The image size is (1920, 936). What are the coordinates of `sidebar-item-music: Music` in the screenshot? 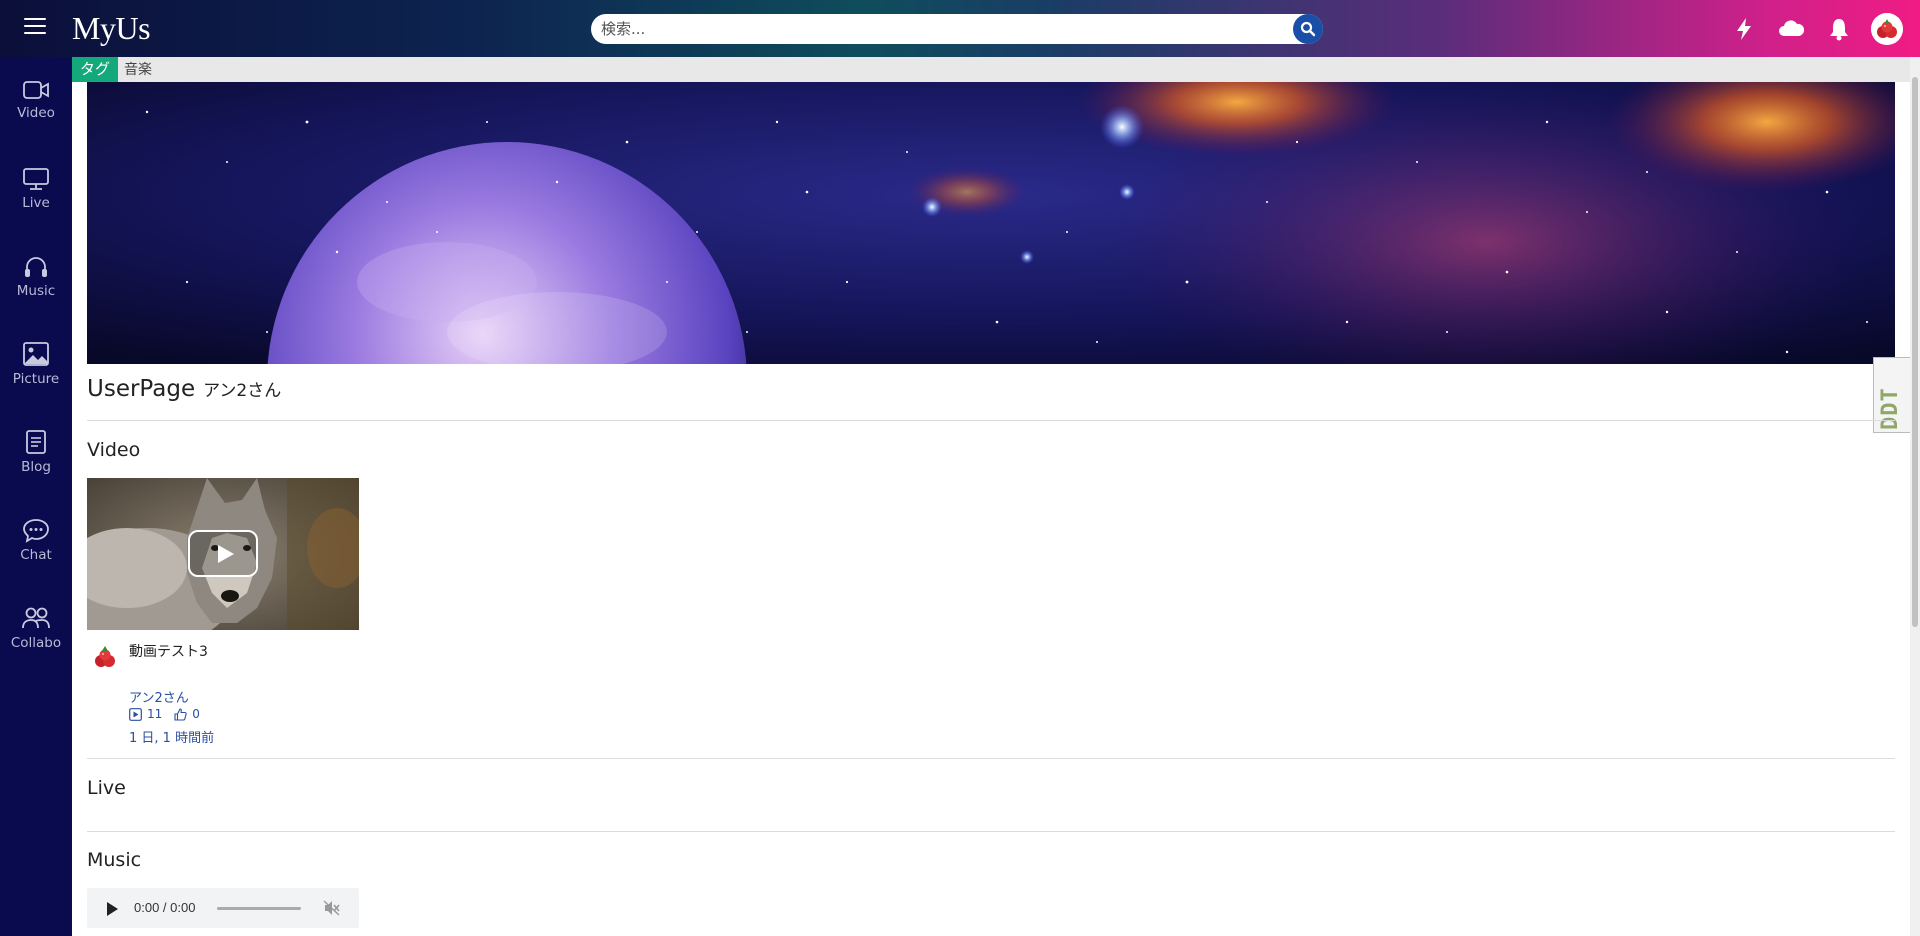 It's located at (36, 295).